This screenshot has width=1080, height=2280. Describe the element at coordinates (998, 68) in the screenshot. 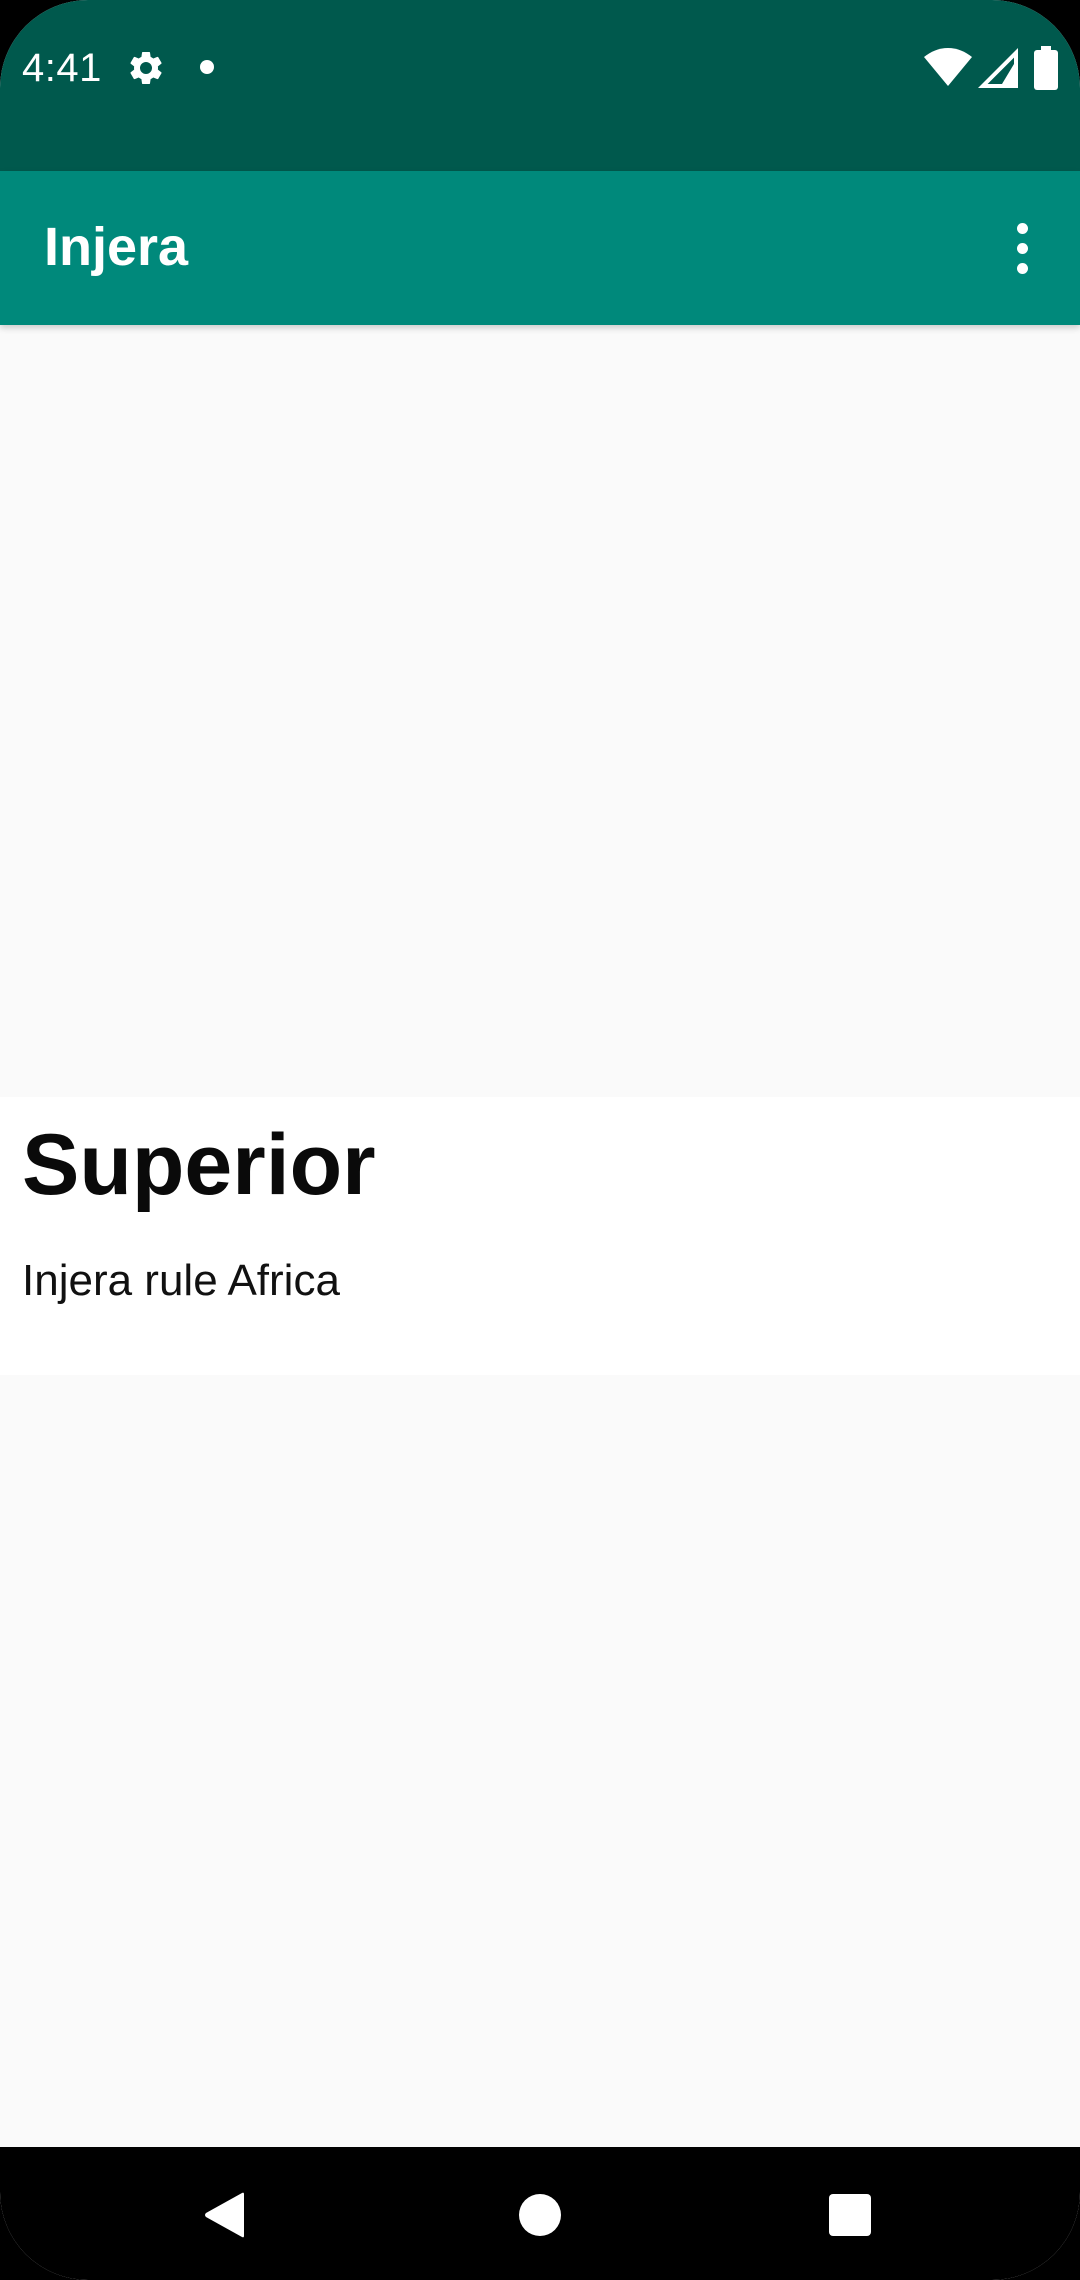

I see `signal-icon` at that location.